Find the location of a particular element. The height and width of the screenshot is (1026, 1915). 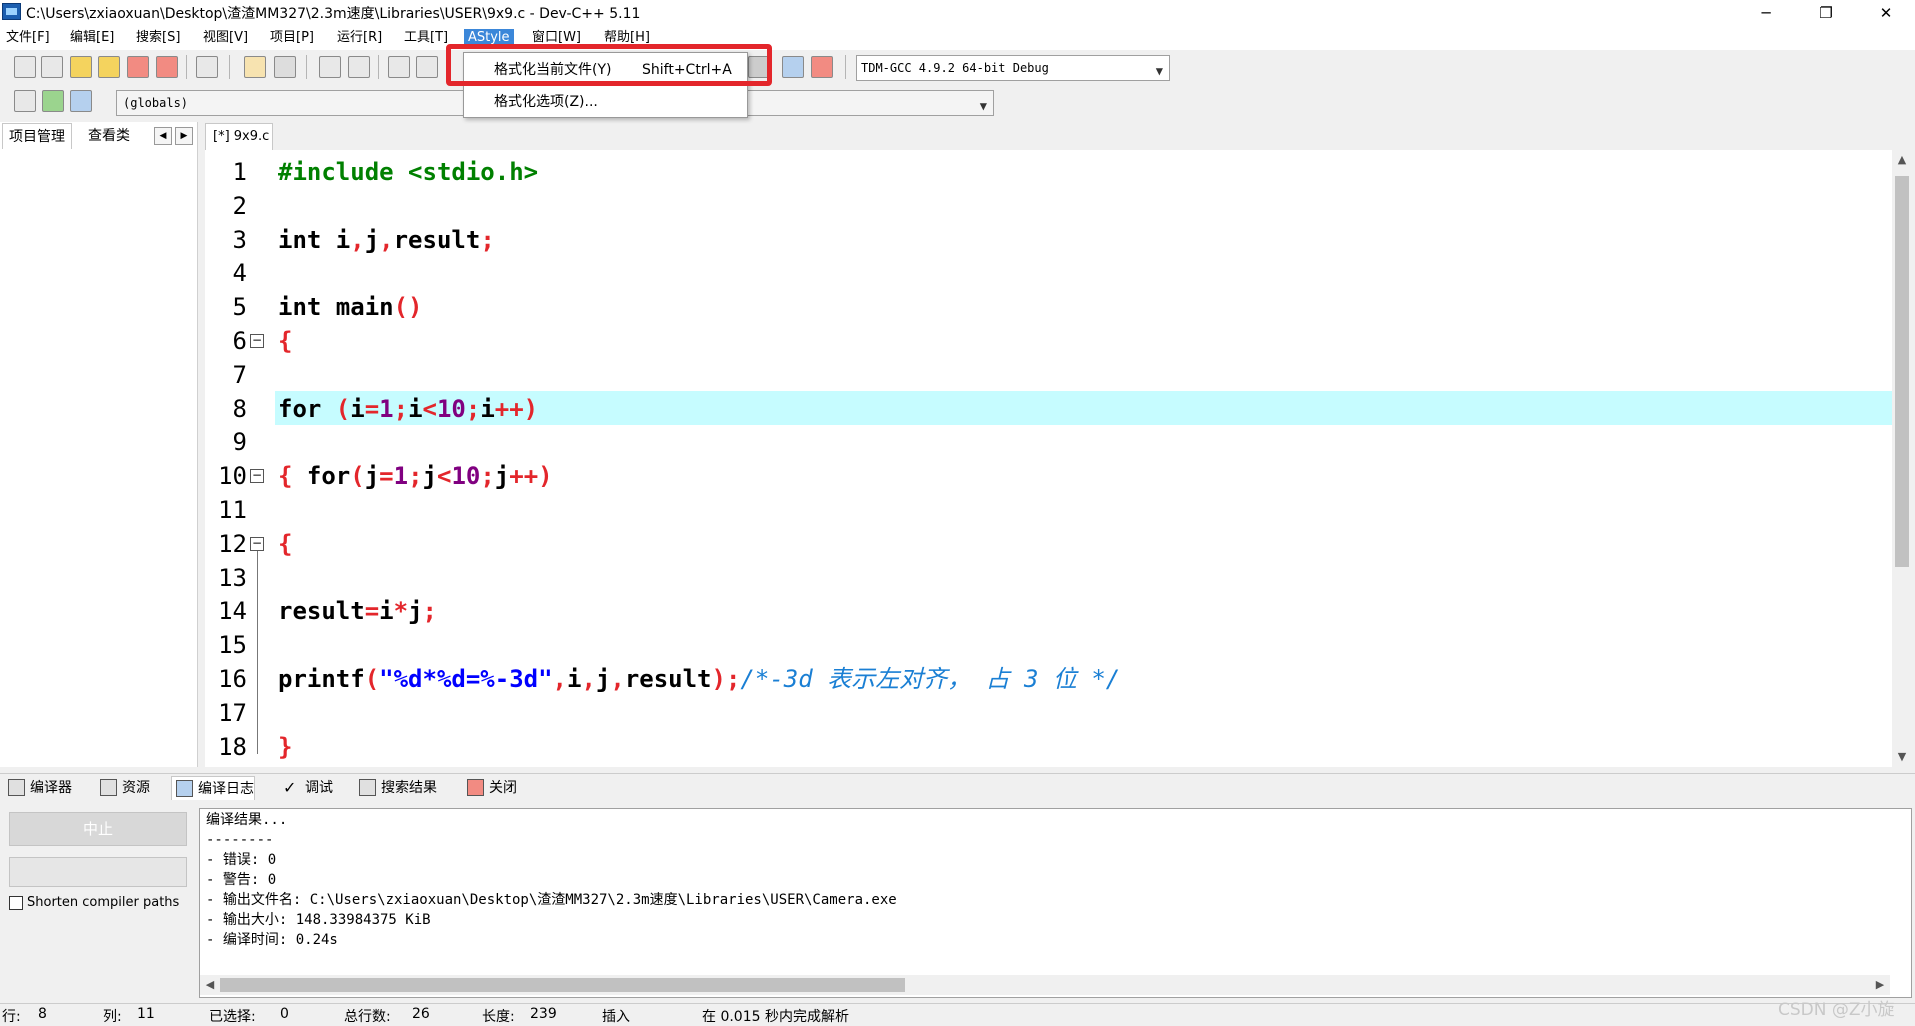

tab-compiler: 编译器 is located at coordinates (38, 788).